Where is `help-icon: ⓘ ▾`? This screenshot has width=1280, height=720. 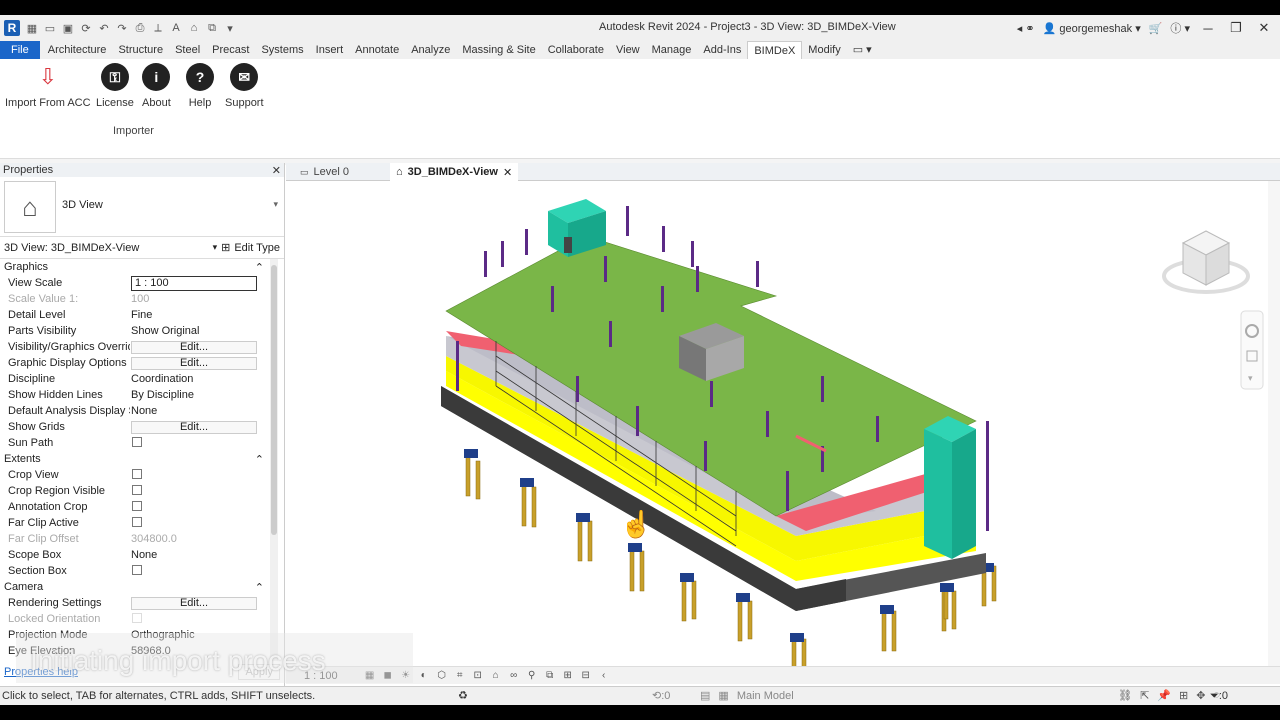
help-icon: ⓘ ▾ is located at coordinates (1180, 28).